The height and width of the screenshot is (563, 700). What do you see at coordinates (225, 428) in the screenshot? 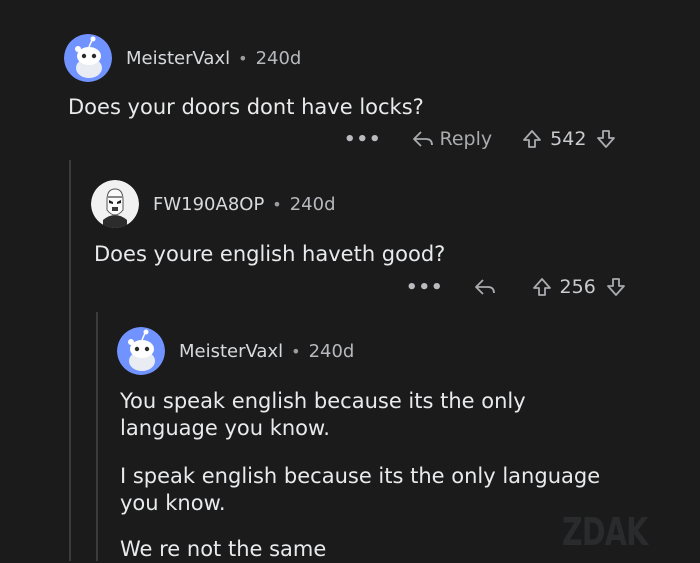
I see `comment-text-line: language you know.` at bounding box center [225, 428].